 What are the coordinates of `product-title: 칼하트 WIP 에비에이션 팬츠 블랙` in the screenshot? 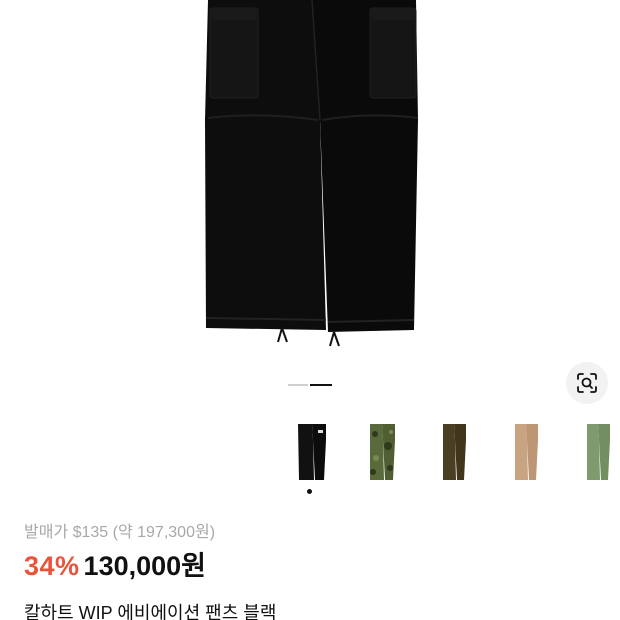 It's located at (150, 611).